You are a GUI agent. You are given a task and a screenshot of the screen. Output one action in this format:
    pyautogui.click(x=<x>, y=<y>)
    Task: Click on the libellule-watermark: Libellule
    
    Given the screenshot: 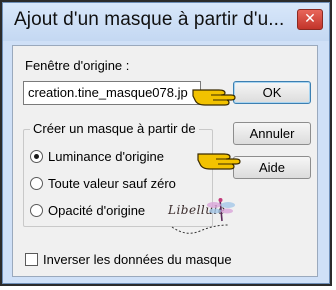 What is the action you would take?
    pyautogui.click(x=201, y=222)
    